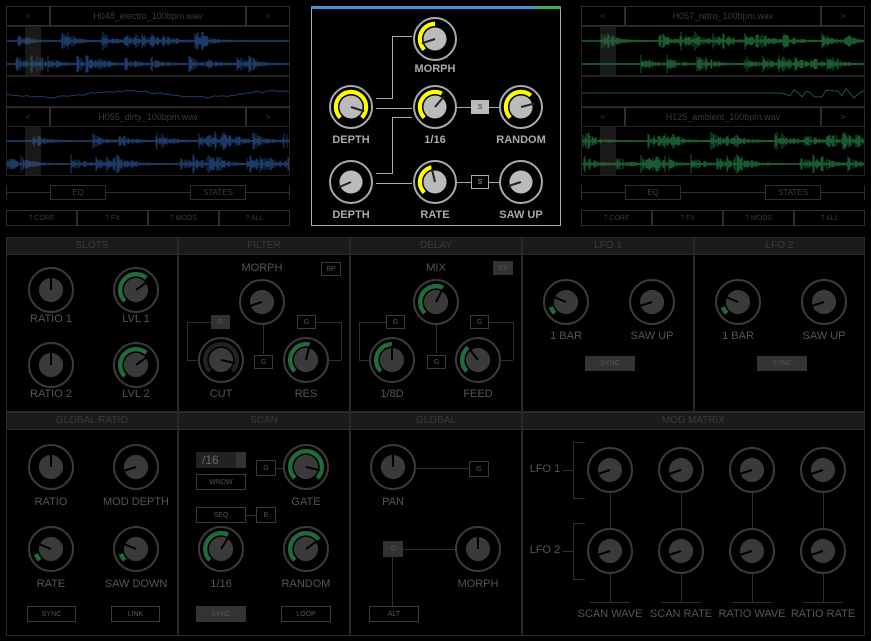  I want to click on knob-mod-depth, so click(136, 467).